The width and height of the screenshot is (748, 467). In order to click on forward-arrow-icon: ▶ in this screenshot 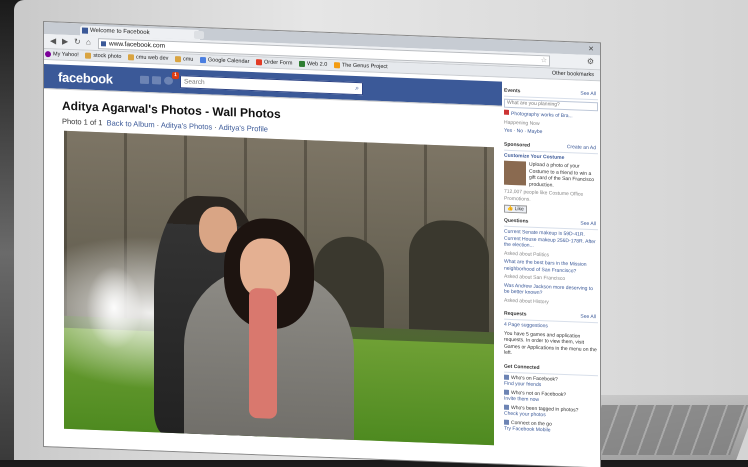, I will do `click(65, 41)`.